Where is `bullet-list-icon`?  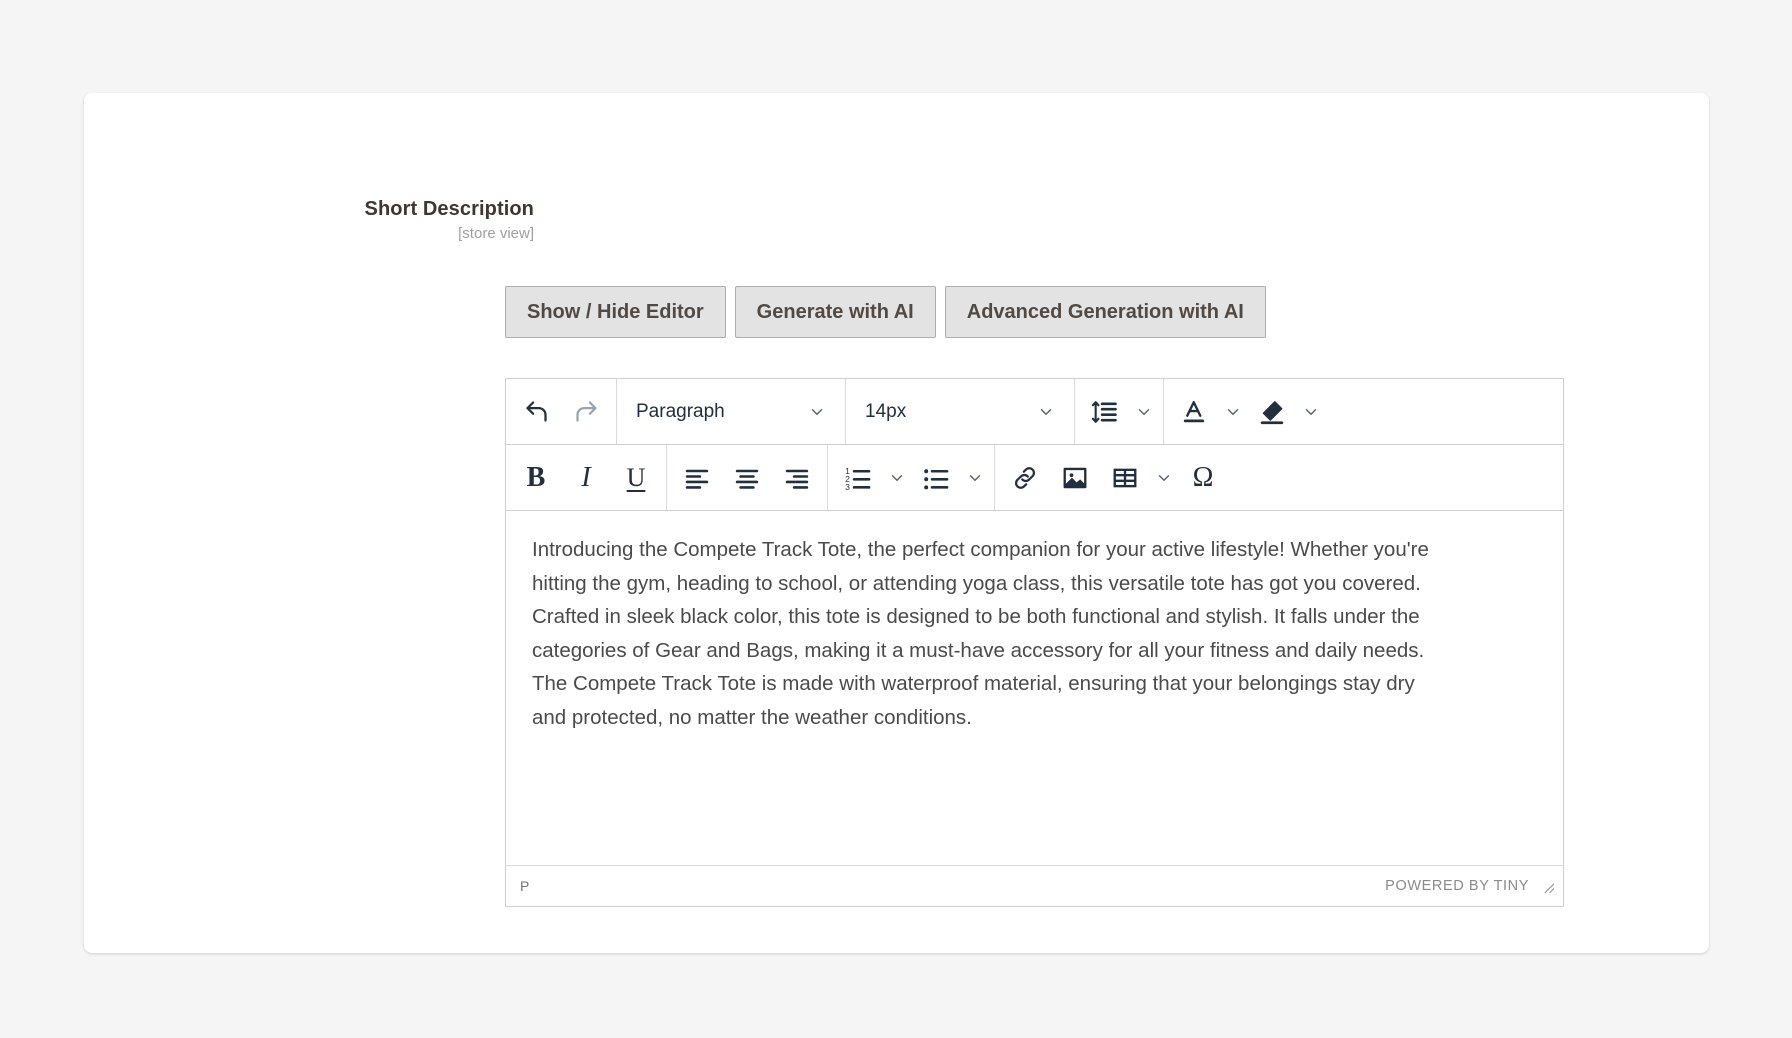 bullet-list-icon is located at coordinates (936, 478).